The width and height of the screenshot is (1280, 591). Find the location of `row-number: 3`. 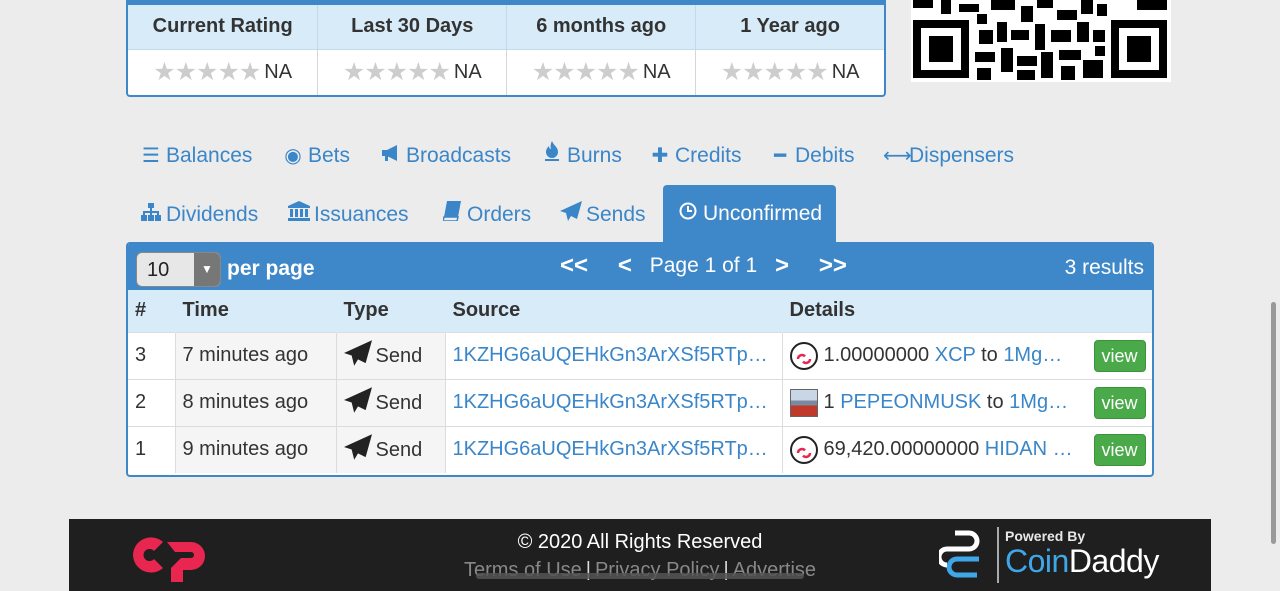

row-number: 3 is located at coordinates (152, 355).